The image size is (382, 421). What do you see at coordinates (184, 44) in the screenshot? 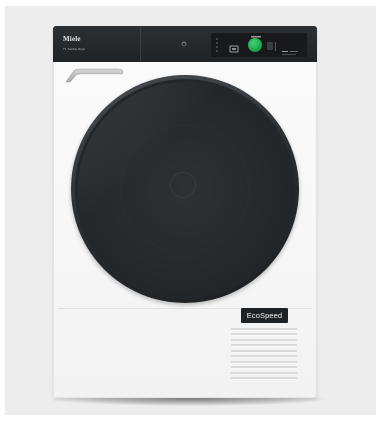
I see `power-icon` at bounding box center [184, 44].